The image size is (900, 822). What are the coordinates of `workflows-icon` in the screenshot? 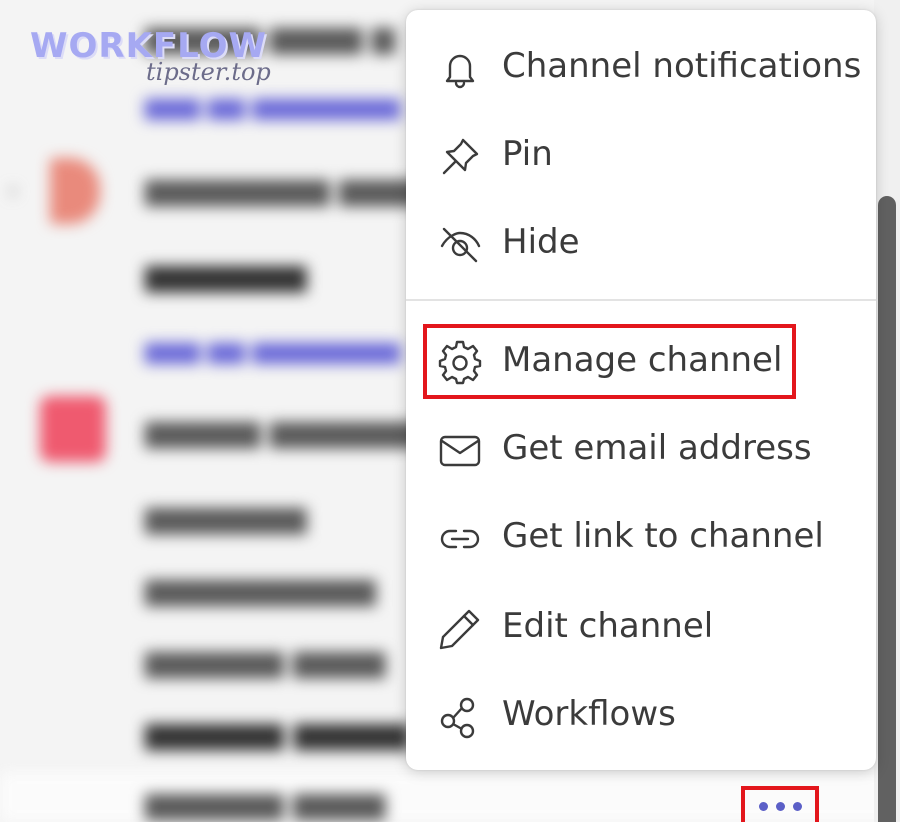 It's located at (460, 717).